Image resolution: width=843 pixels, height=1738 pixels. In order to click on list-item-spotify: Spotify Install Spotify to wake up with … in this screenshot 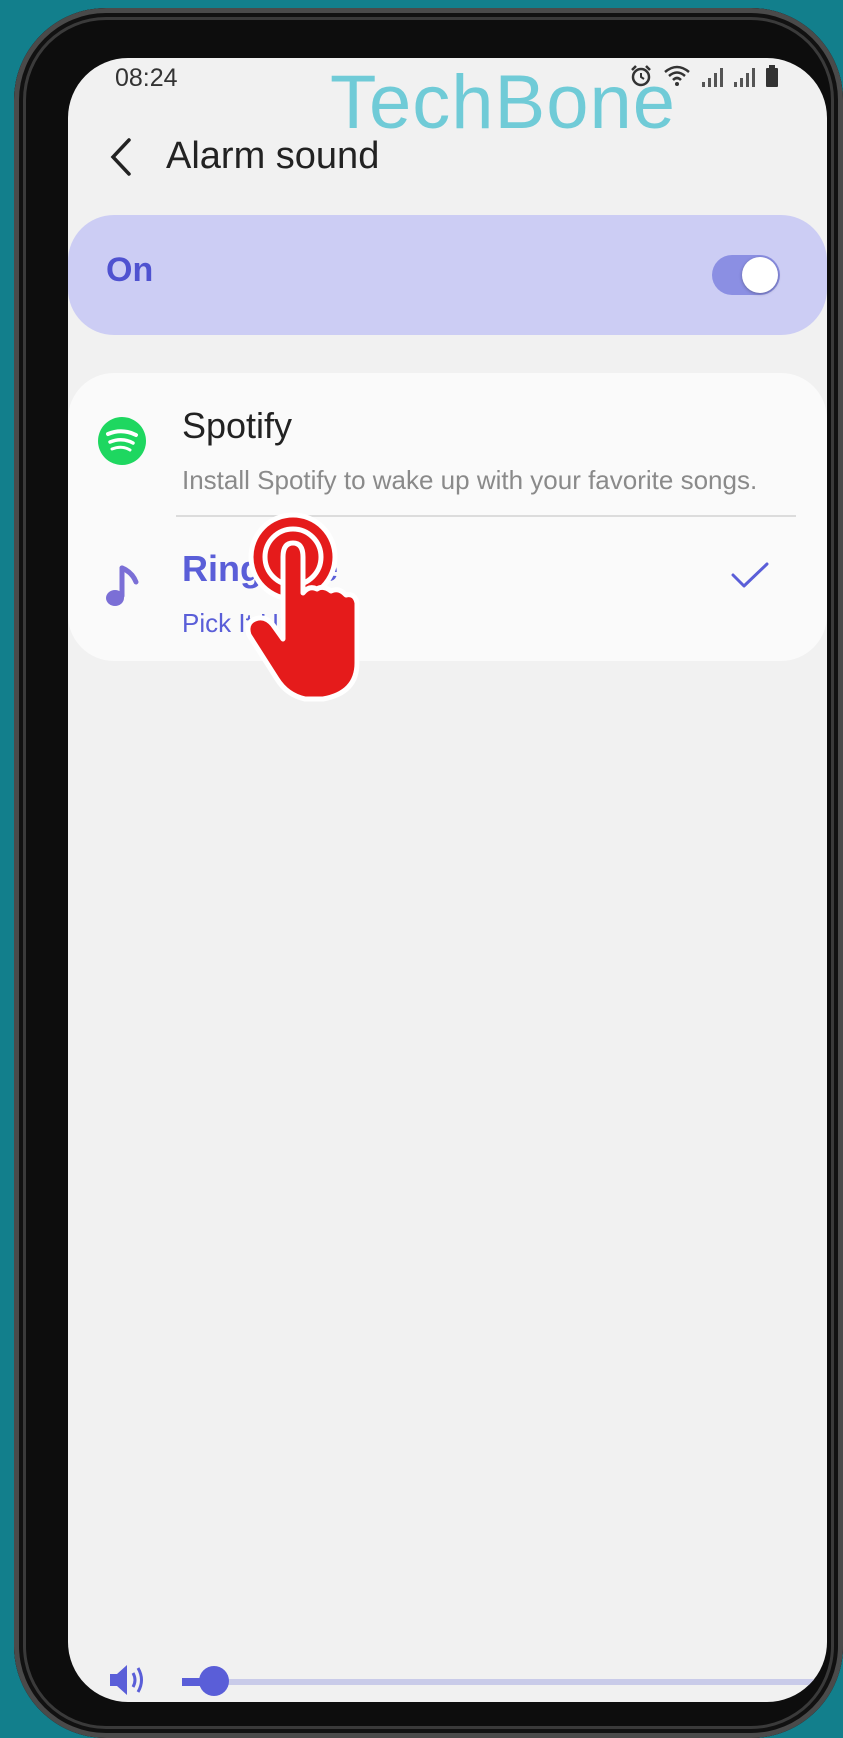, I will do `click(447, 444)`.